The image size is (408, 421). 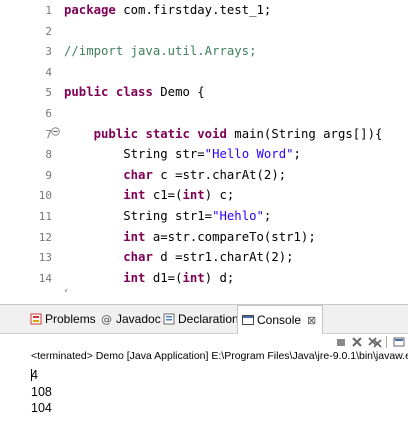 I want to click on code-text: package com.firstday.test_1;, so click(x=167, y=10).